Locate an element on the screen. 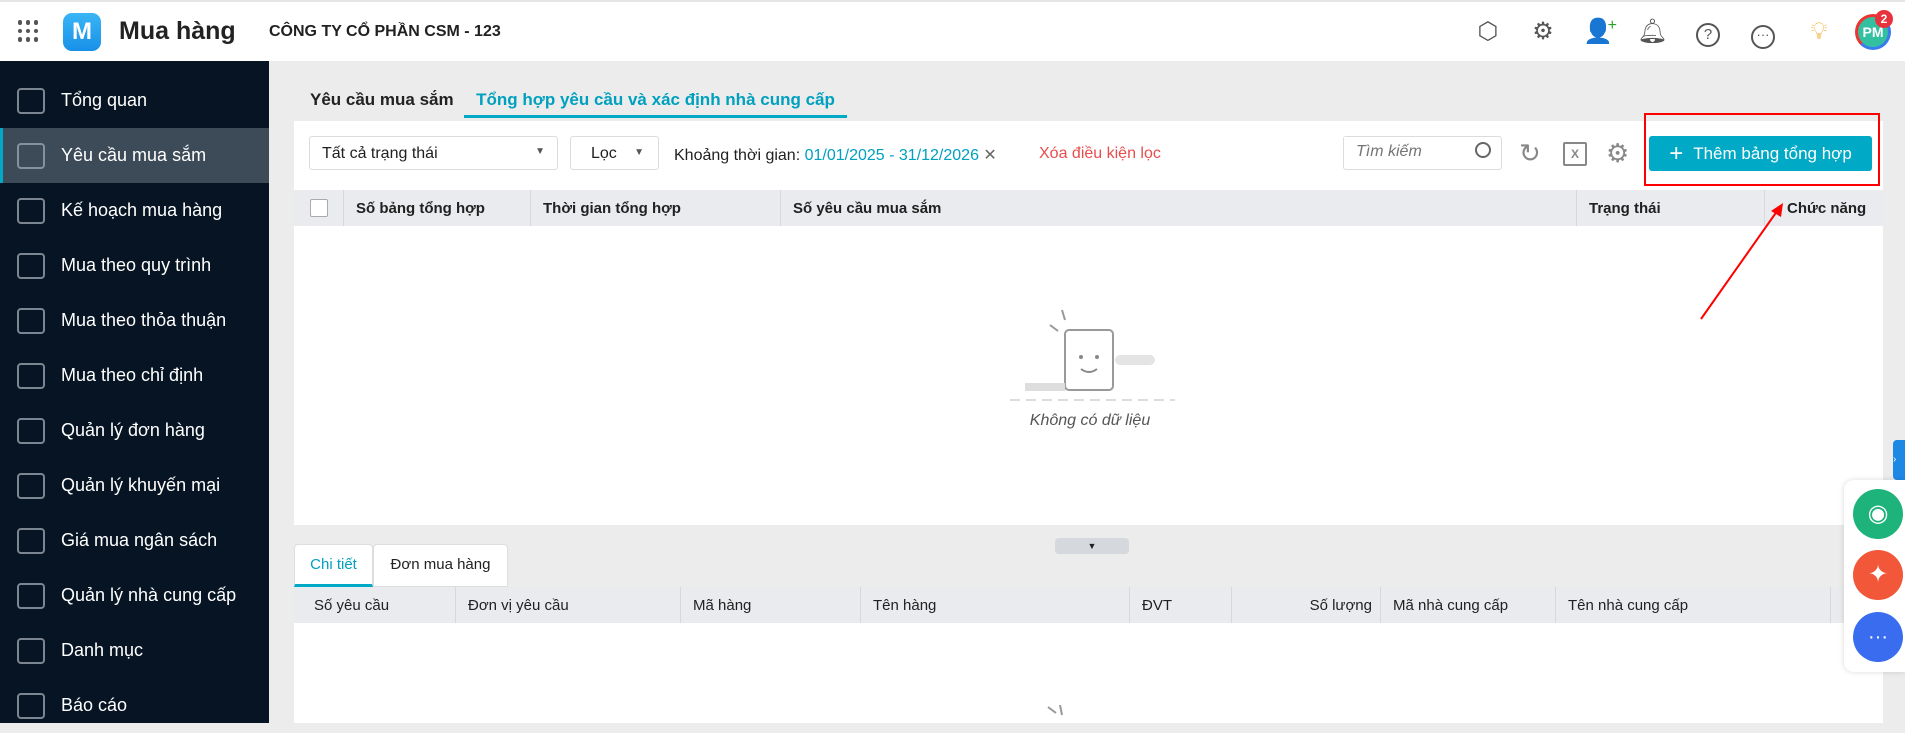 The width and height of the screenshot is (1905, 733). column-header: Số bảng tổng hợp is located at coordinates (437, 208).